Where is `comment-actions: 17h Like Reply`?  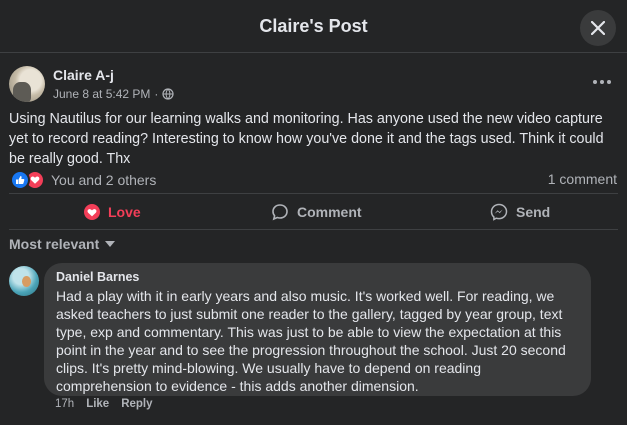
comment-actions: 17h Like Reply is located at coordinates (104, 404).